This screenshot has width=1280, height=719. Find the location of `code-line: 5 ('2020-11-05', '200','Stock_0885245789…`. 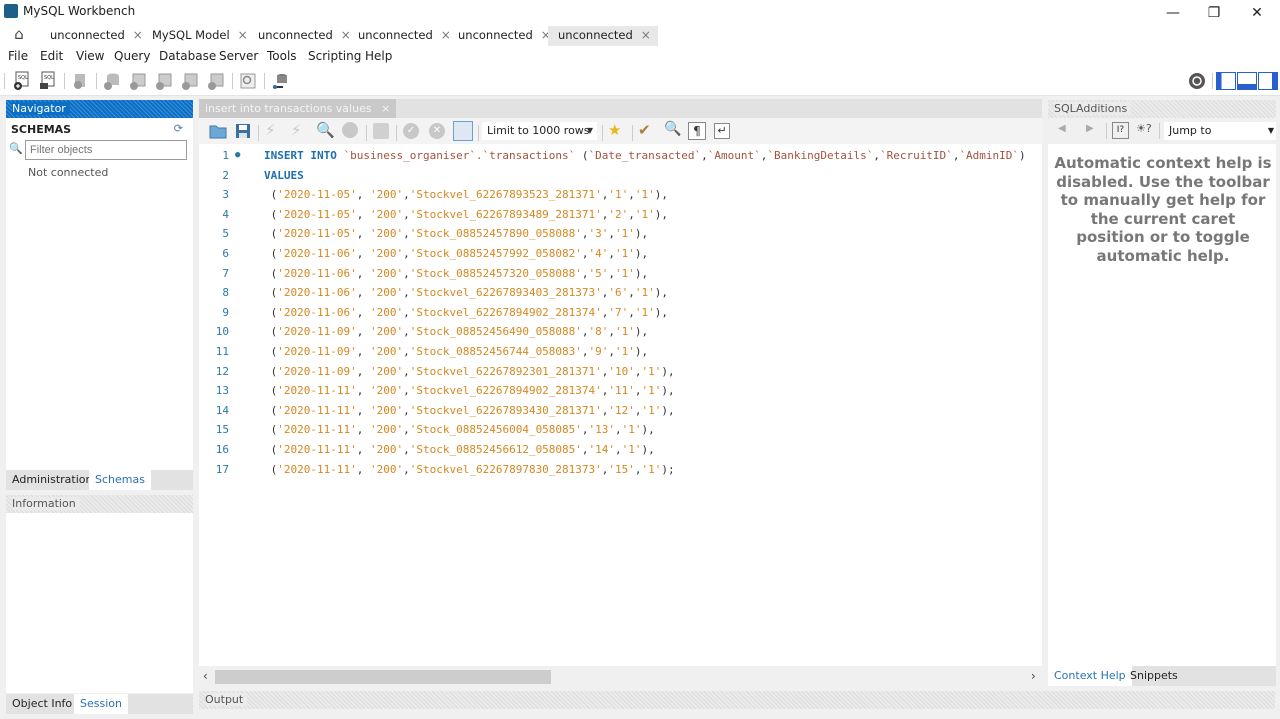

code-line: 5 ('2020-11-05', '200','Stock_0885245789… is located at coordinates (620, 233).